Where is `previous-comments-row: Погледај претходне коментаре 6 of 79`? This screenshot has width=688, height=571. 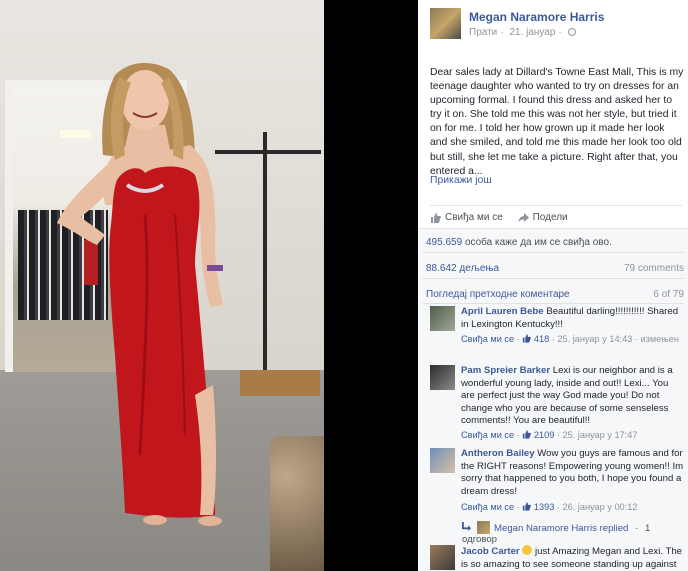
previous-comments-row: Погледај претходне коментаре 6 of 79 is located at coordinates (555, 294).